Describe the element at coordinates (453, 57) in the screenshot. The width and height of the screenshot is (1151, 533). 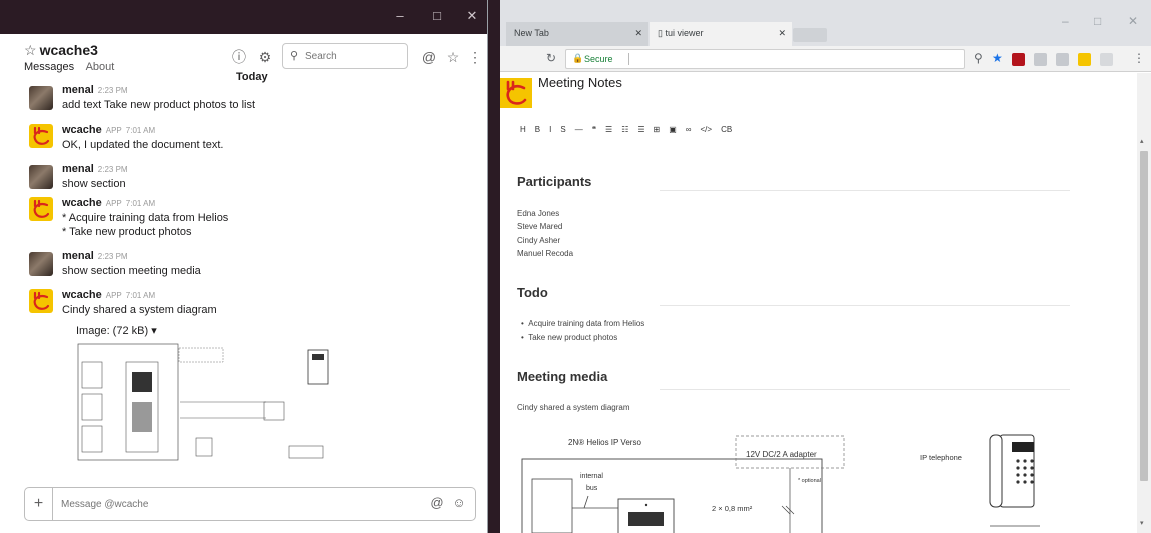
I see `star-outline-icon: ☆` at that location.